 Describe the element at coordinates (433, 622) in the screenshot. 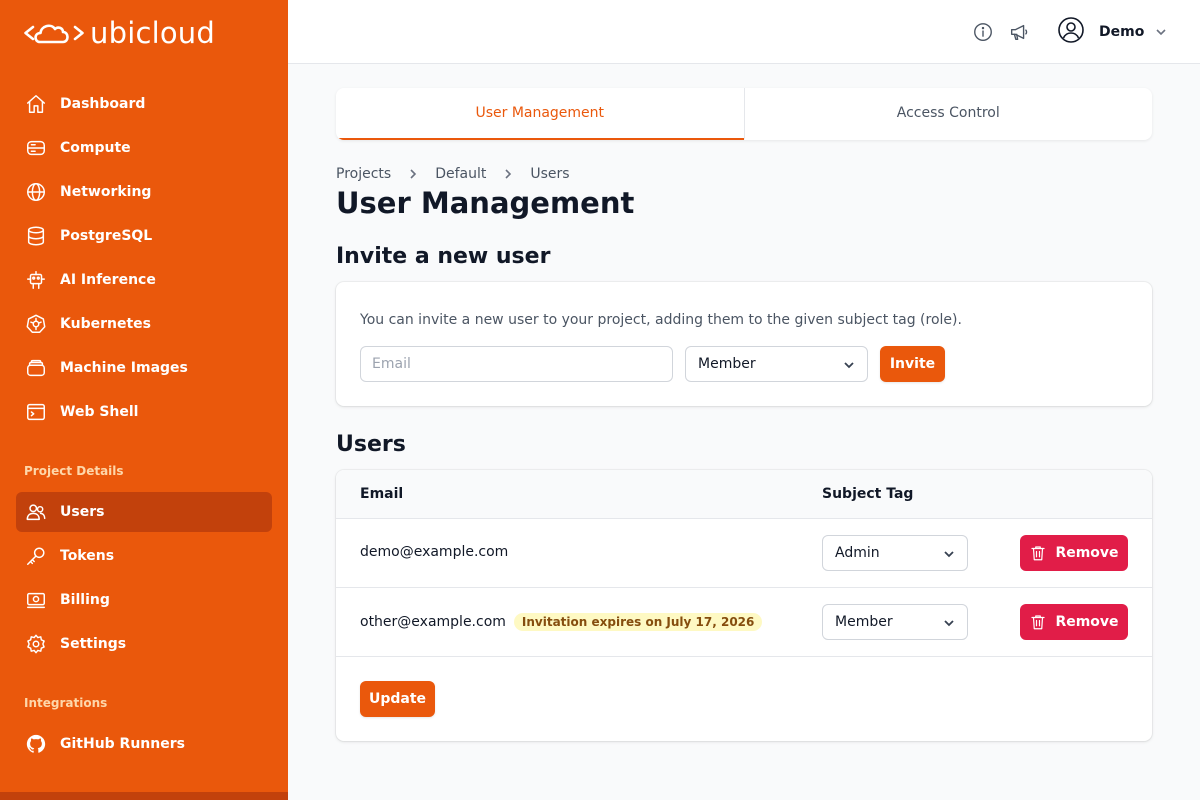

I see `user-email: other@example.com` at that location.